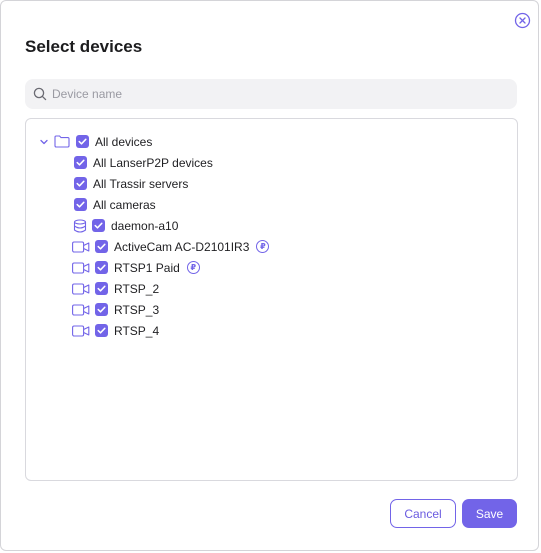 Image resolution: width=541 pixels, height=553 pixels. Describe the element at coordinates (40, 94) in the screenshot. I see `search-icon` at that location.